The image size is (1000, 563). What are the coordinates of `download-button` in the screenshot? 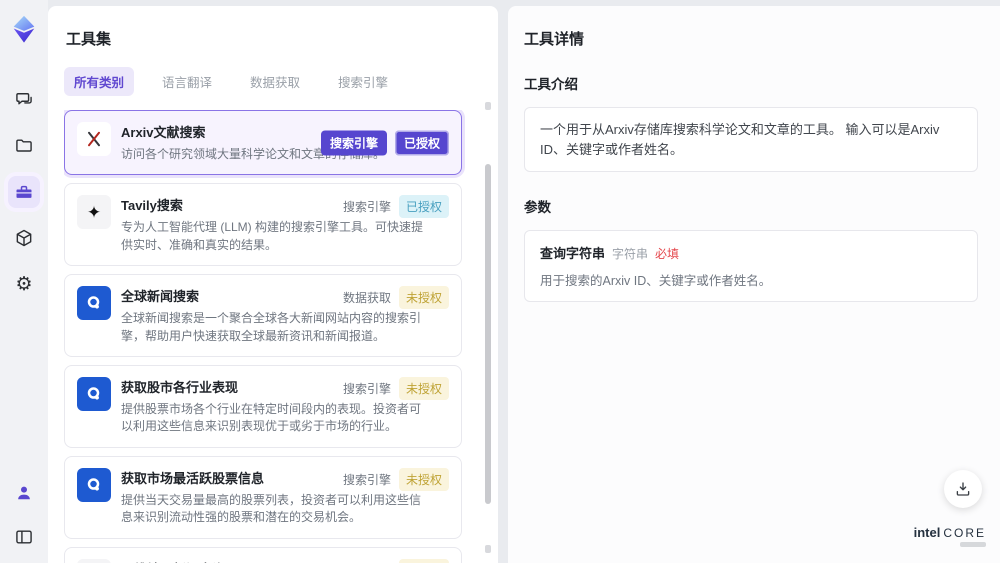 It's located at (963, 489).